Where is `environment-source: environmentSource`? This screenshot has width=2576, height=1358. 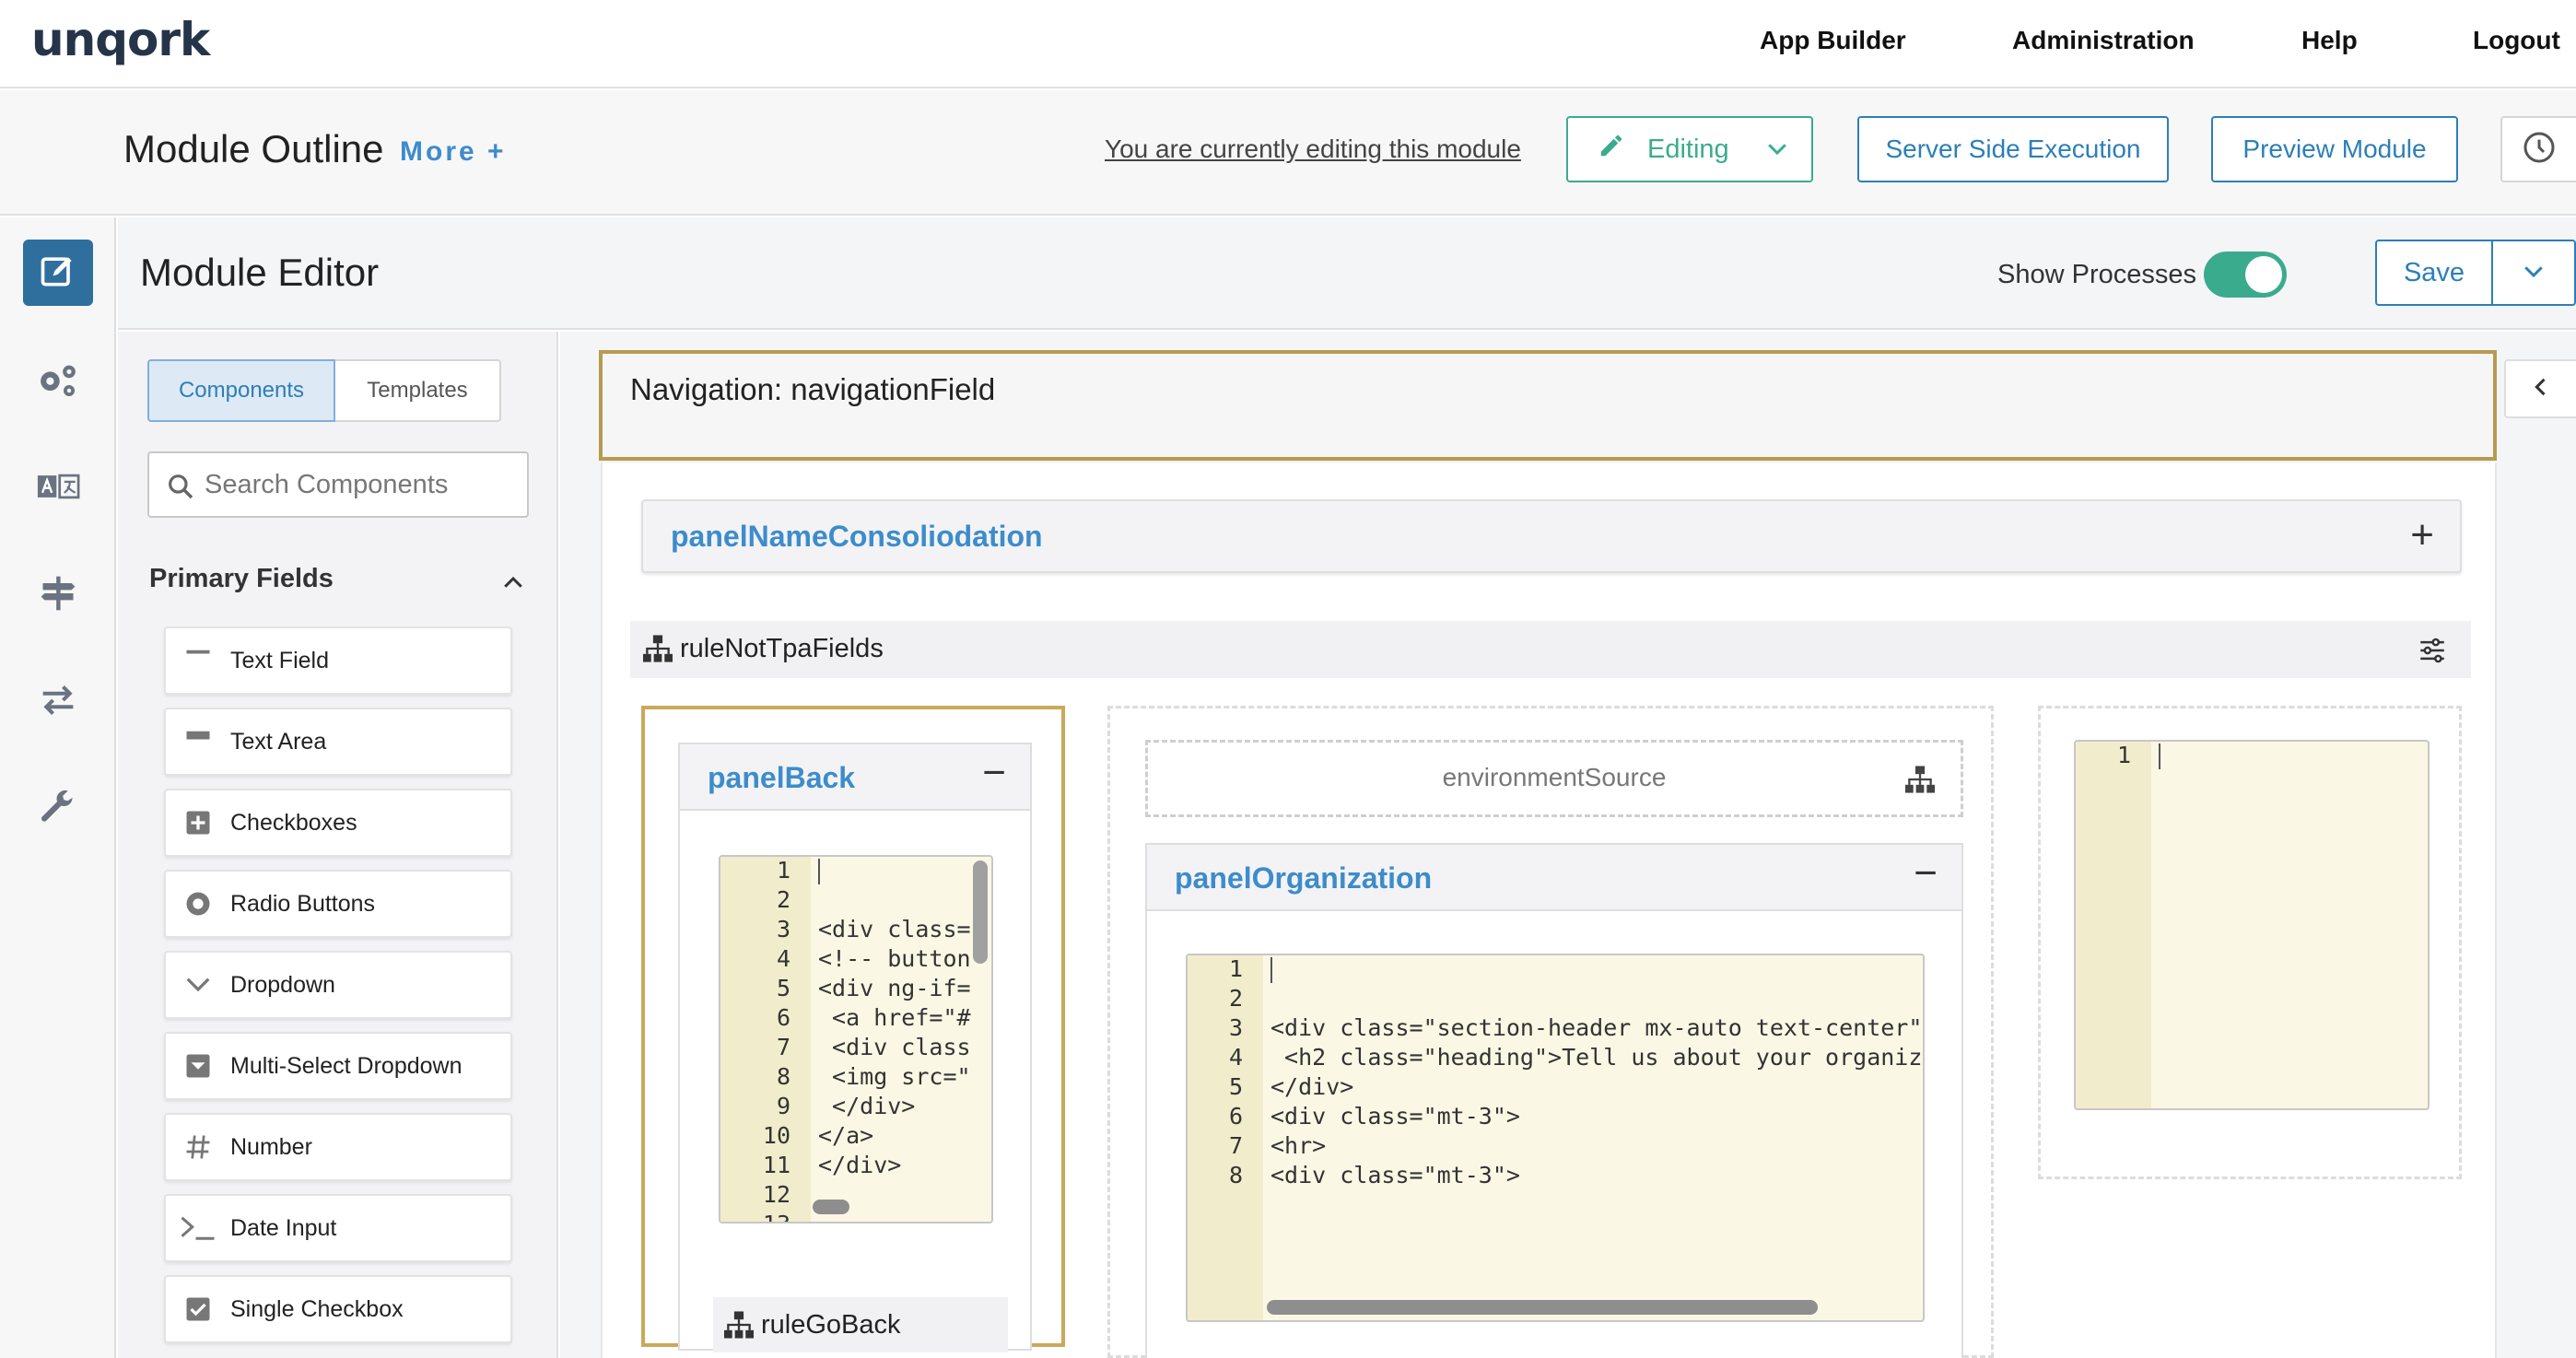
environment-source: environmentSource is located at coordinates (1554, 778).